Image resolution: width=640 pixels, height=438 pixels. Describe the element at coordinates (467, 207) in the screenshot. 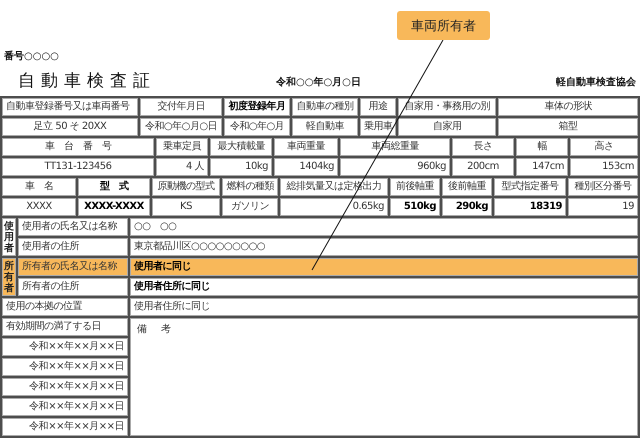

I see `field-value: 290kg` at that location.